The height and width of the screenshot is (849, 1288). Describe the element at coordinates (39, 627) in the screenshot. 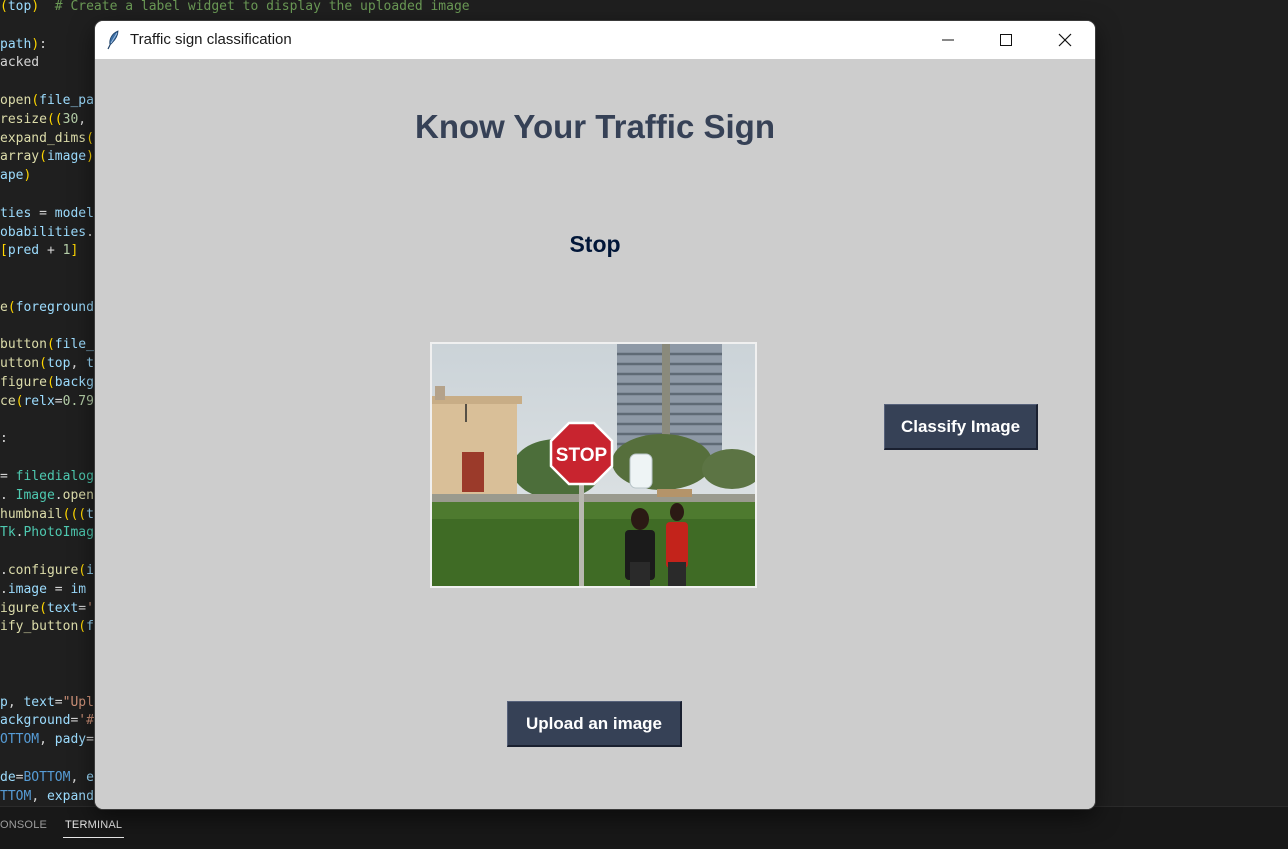

I see `code-token: ify_button` at that location.